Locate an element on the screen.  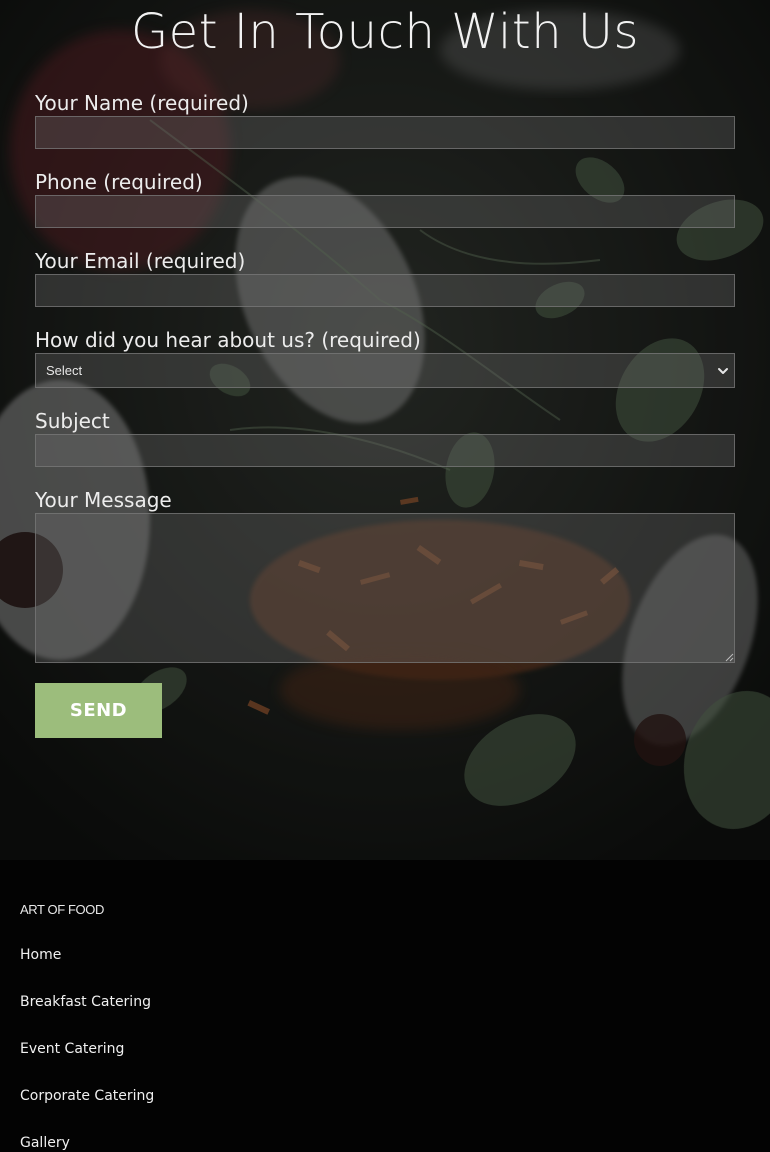
footer-link-event-catering: Event Catering is located at coordinates (72, 1049).